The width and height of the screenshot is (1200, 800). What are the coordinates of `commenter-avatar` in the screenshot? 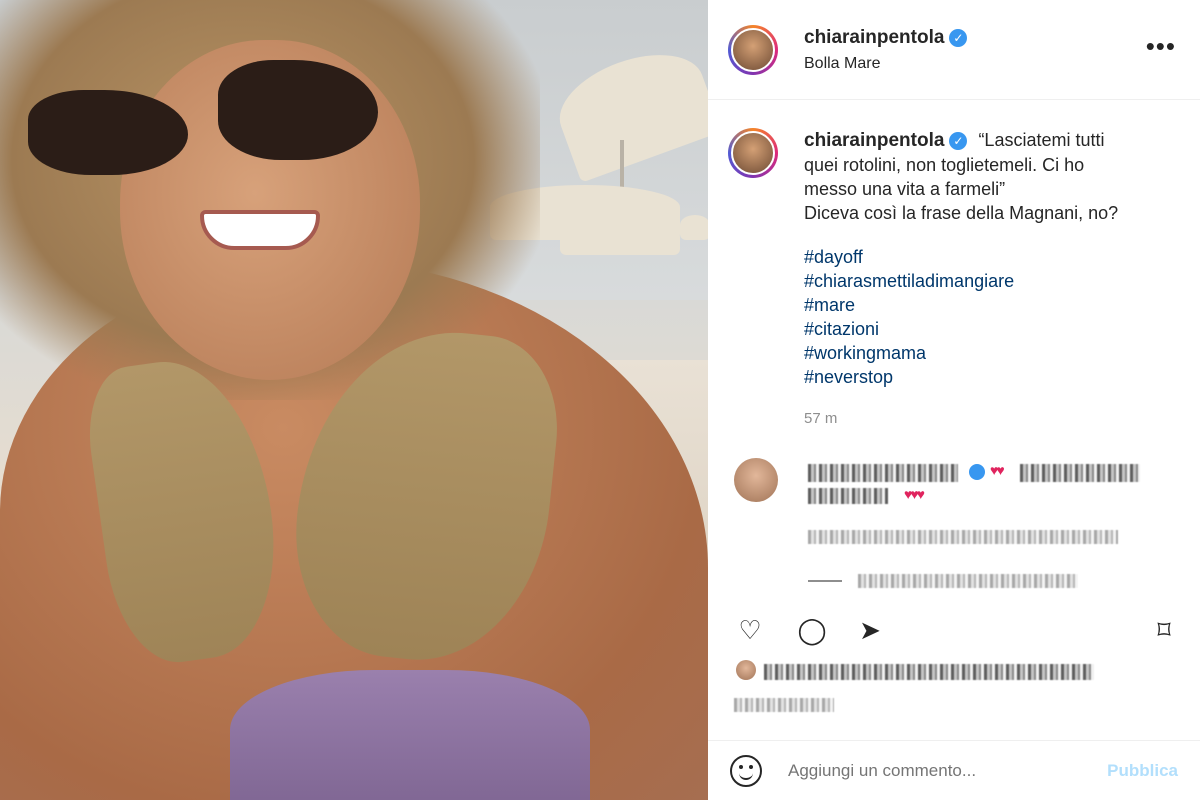 It's located at (756, 480).